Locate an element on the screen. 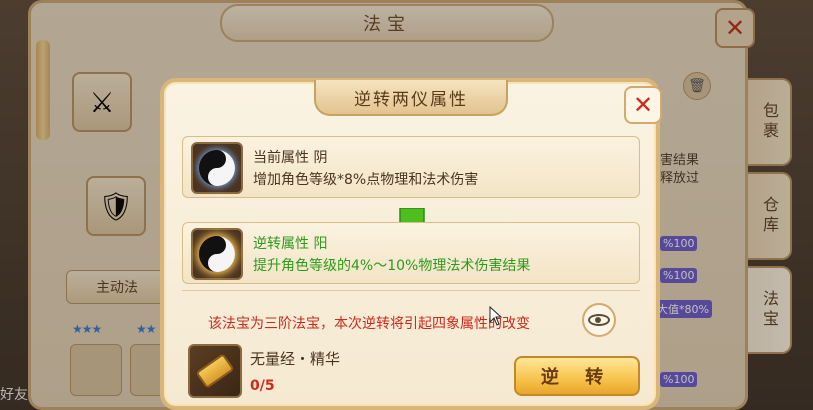 The height and width of the screenshot is (410, 813). preview-button is located at coordinates (599, 320).